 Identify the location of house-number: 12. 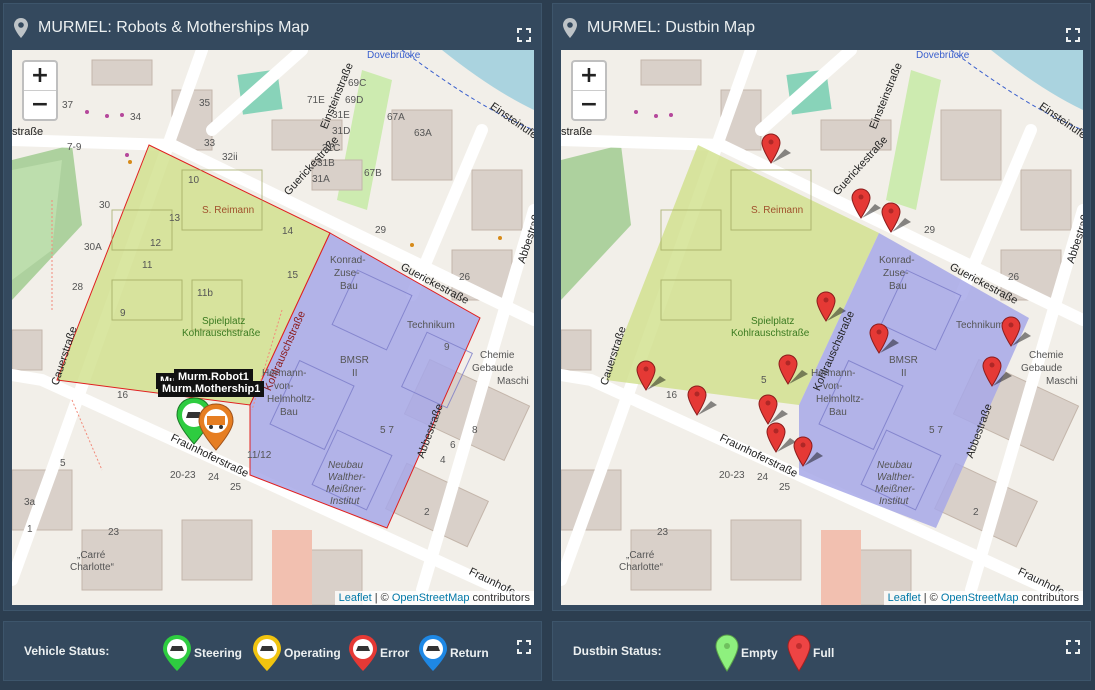
(156, 243).